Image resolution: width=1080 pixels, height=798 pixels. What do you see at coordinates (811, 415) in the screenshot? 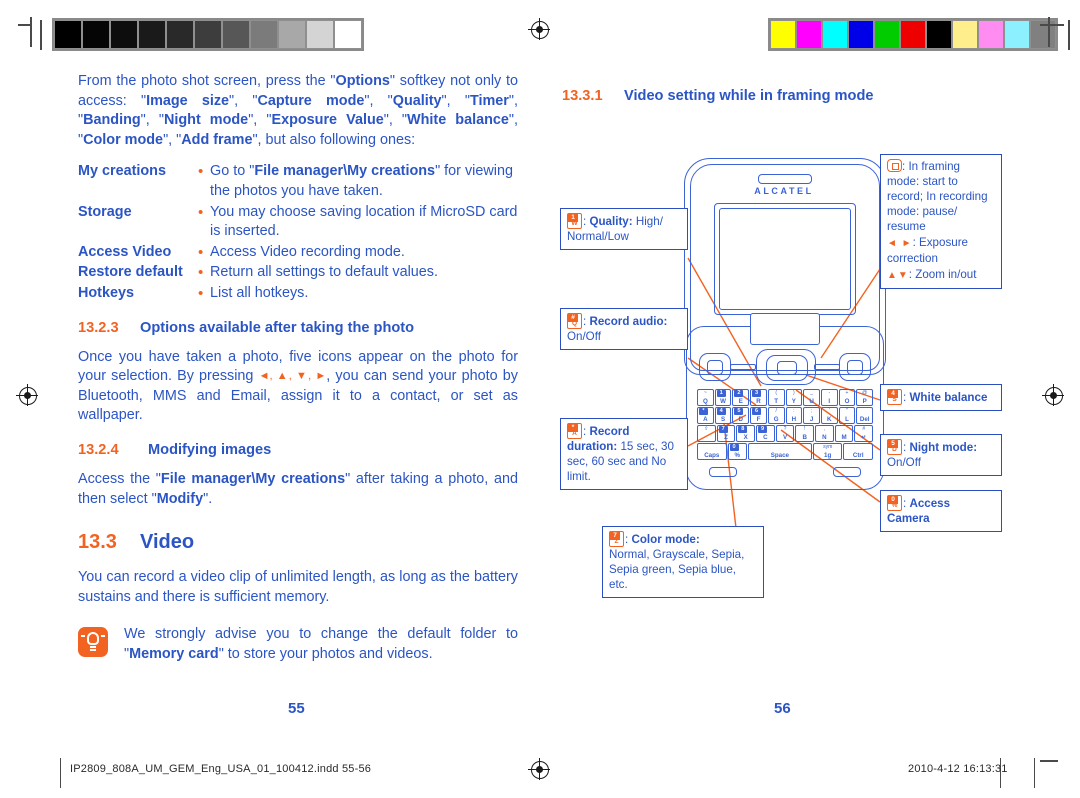
I see `key-j: ; J` at bounding box center [811, 415].